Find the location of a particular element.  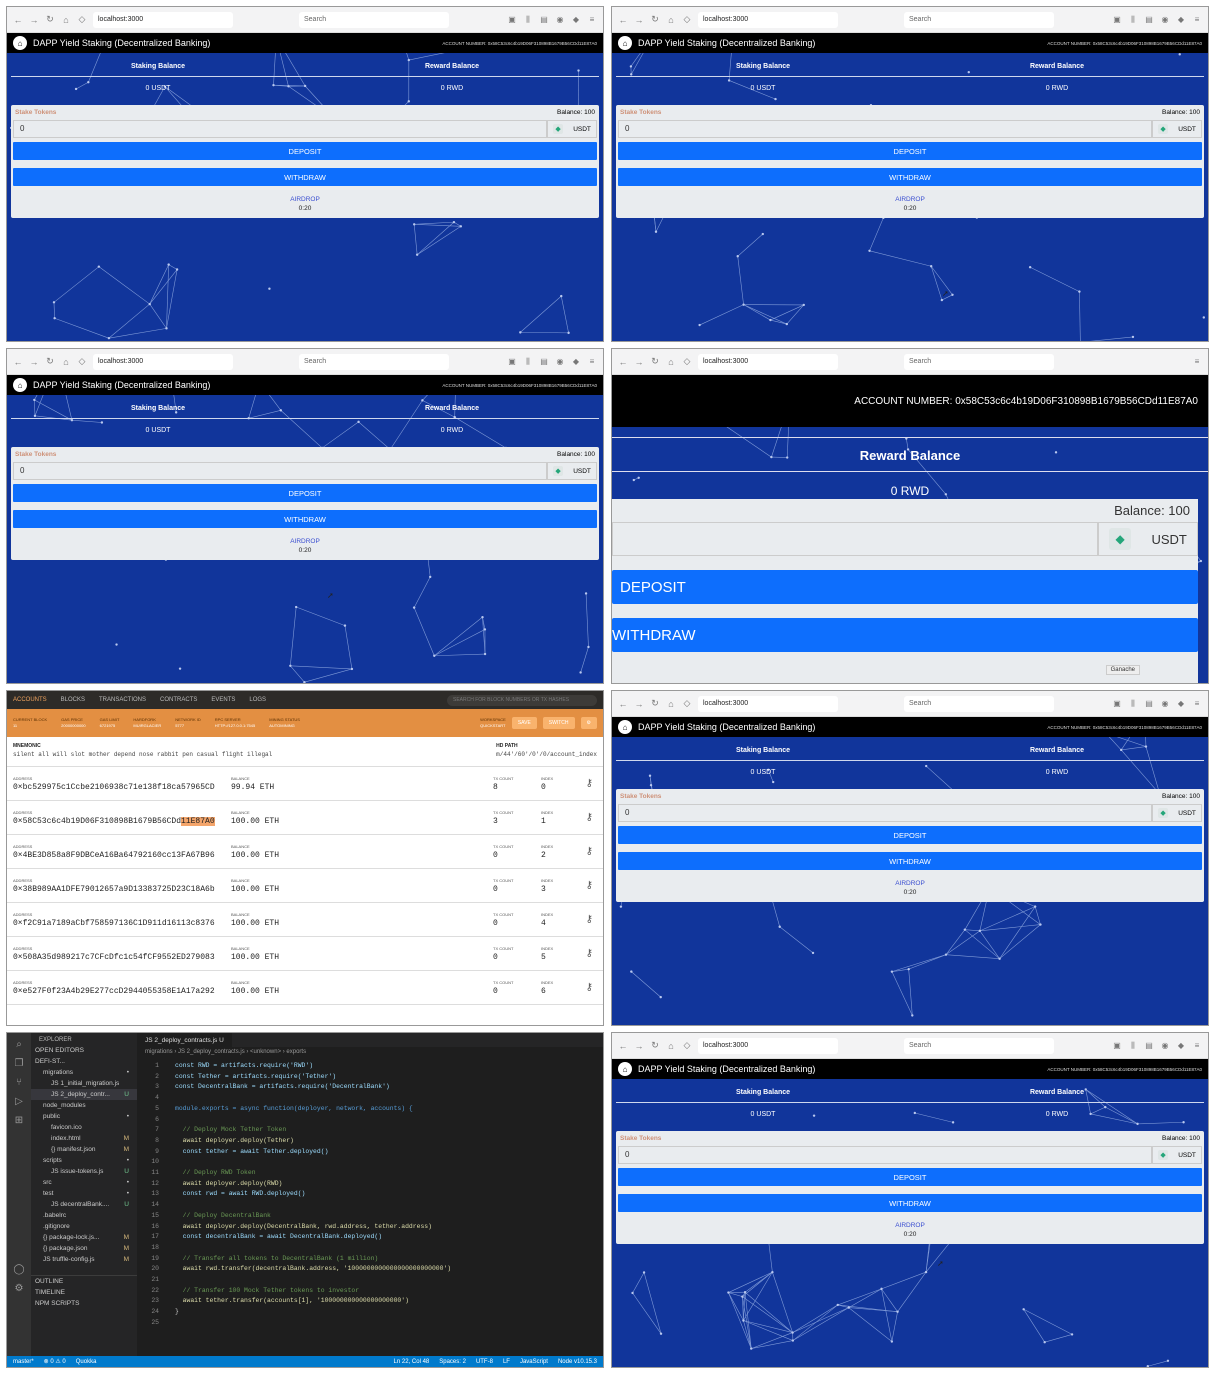

account-icon: ◯ is located at coordinates (18, 1269).